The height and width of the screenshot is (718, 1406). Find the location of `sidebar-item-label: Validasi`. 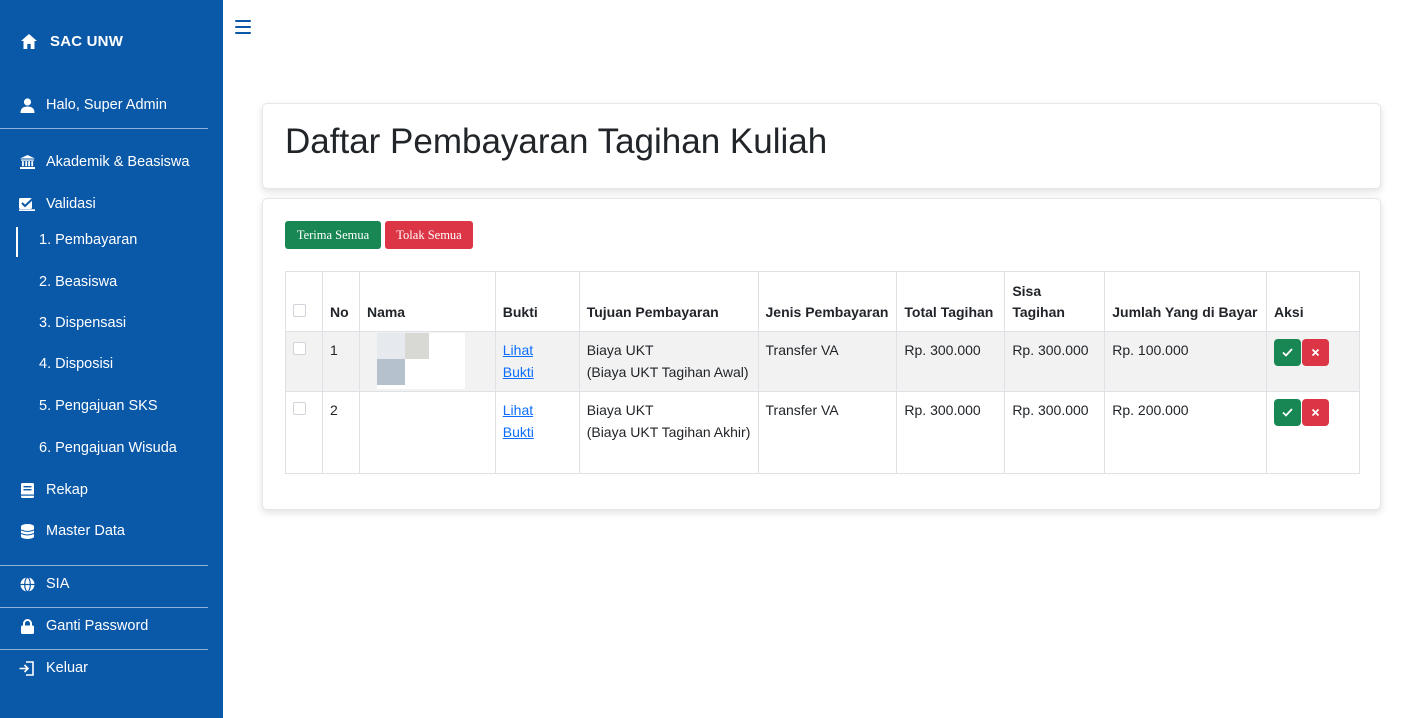

sidebar-item-label: Validasi is located at coordinates (71, 204).